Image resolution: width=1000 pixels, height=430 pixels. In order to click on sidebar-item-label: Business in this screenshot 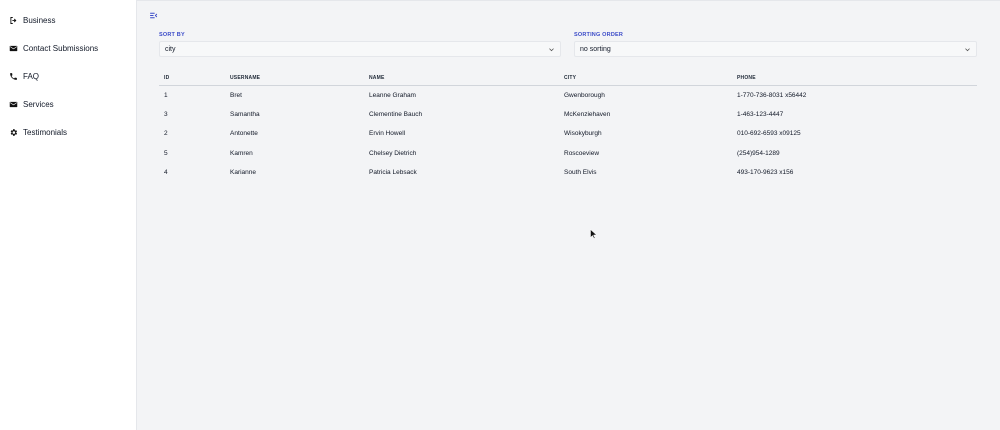, I will do `click(39, 20)`.